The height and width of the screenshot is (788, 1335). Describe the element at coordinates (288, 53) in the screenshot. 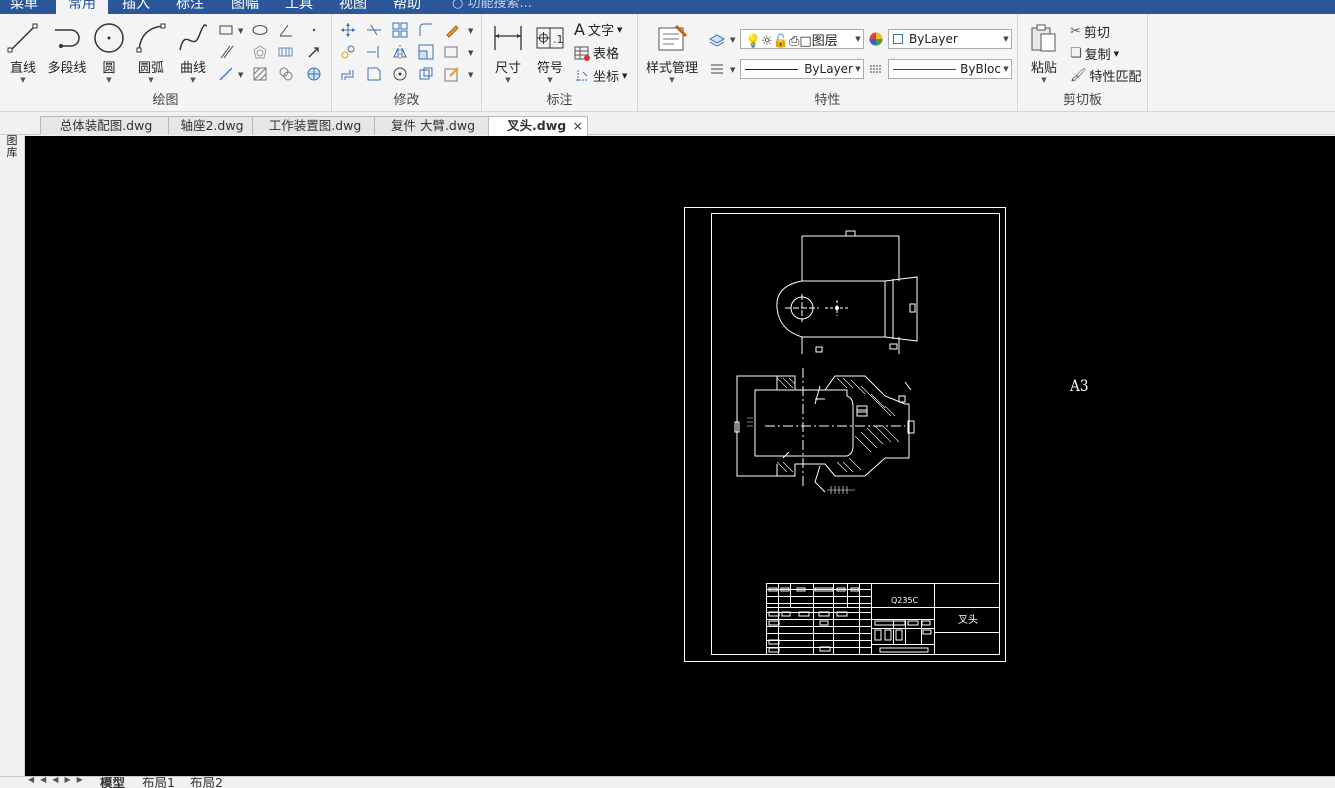

I see `wall-button` at that location.